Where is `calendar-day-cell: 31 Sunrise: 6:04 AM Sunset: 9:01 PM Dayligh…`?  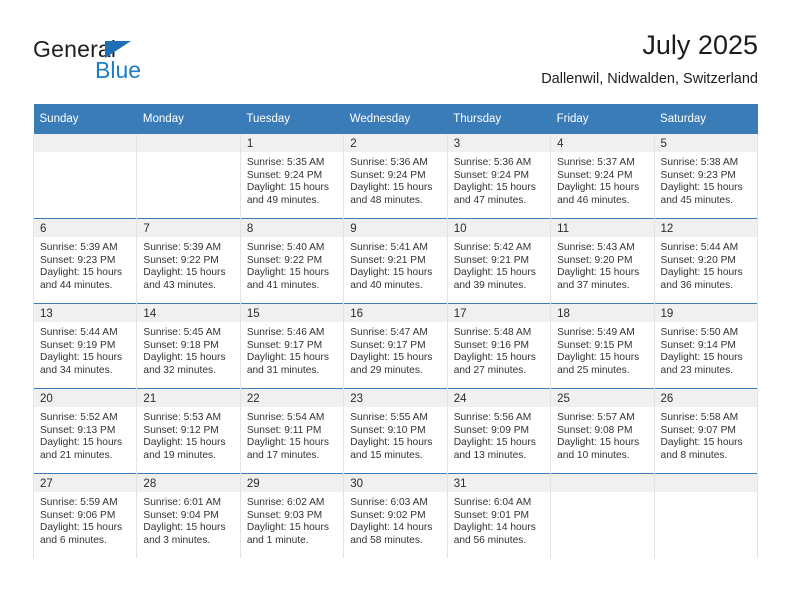 calendar-day-cell: 31 Sunrise: 6:04 AM Sunset: 9:01 PM Dayligh… is located at coordinates (499, 515).